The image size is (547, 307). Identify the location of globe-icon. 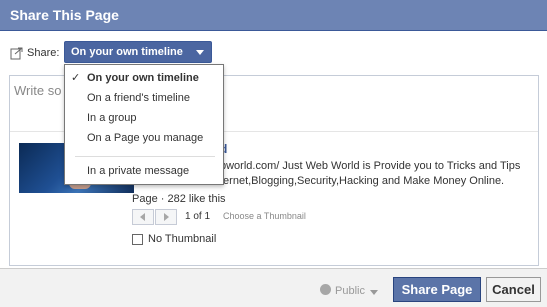
(325, 289).